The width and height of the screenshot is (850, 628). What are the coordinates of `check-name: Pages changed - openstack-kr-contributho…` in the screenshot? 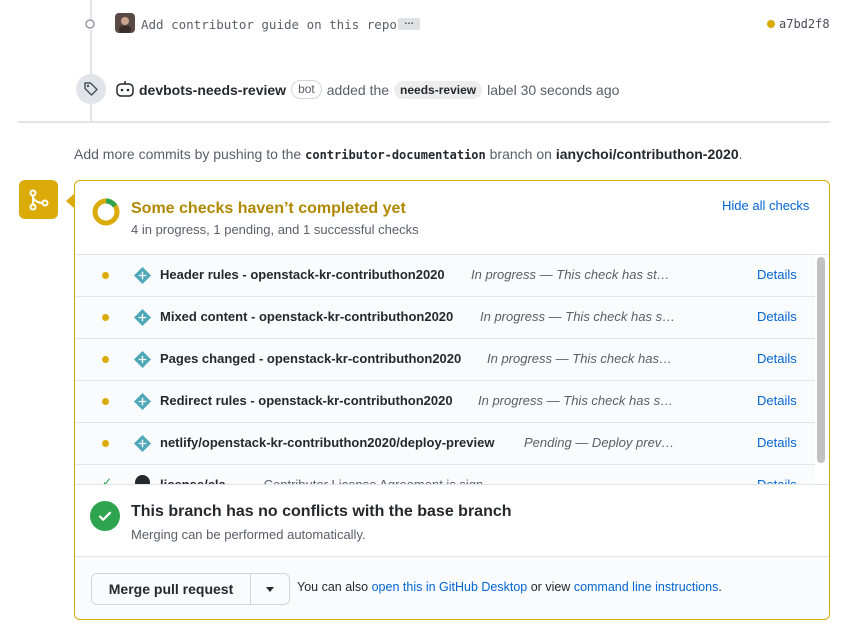 It's located at (311, 358).